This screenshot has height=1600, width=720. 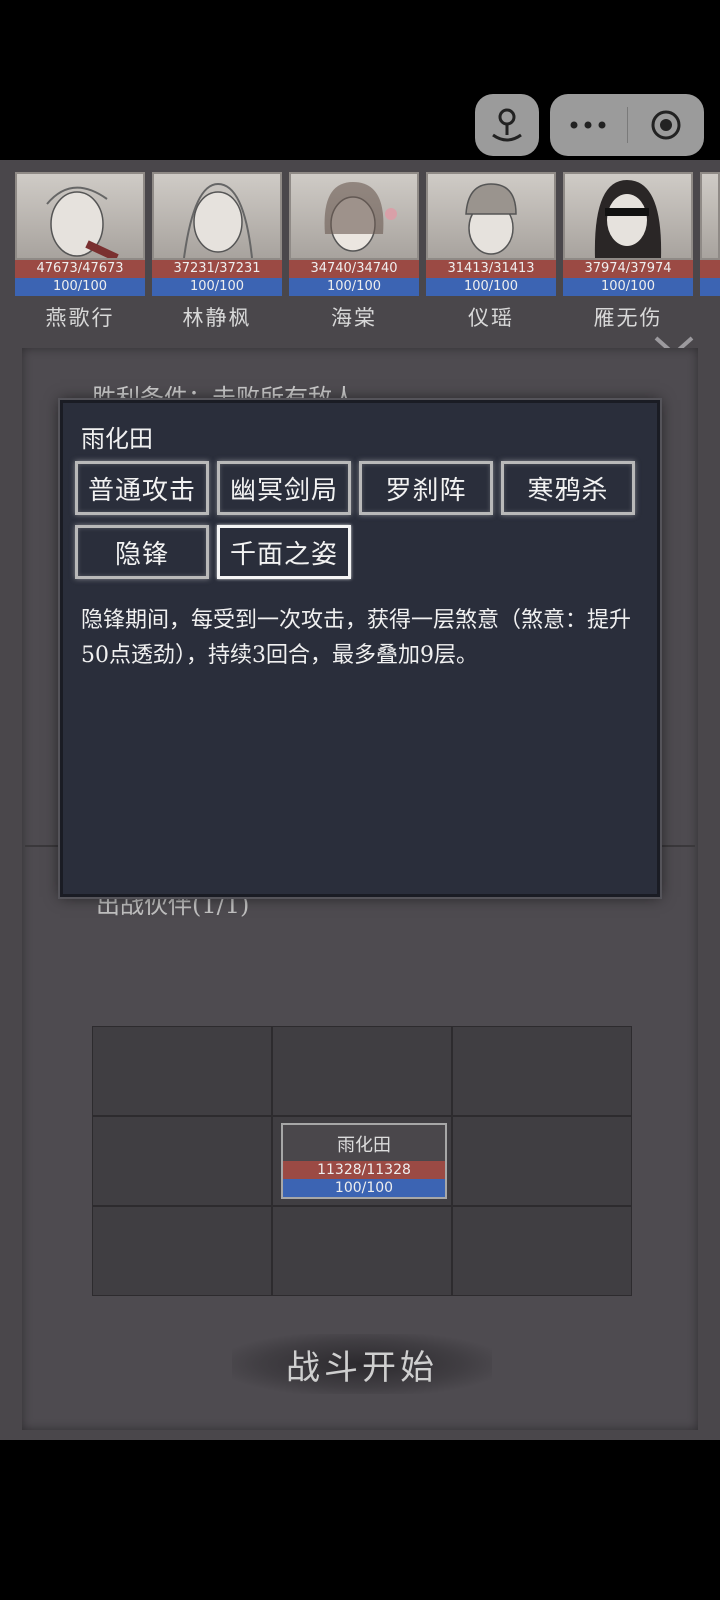 I want to click on hero-hp-bar: 31413/31413, so click(x=491, y=269).